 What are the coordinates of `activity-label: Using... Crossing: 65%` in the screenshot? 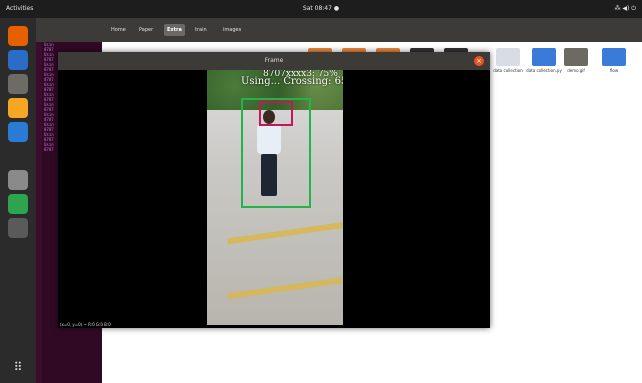 It's located at (292, 81).